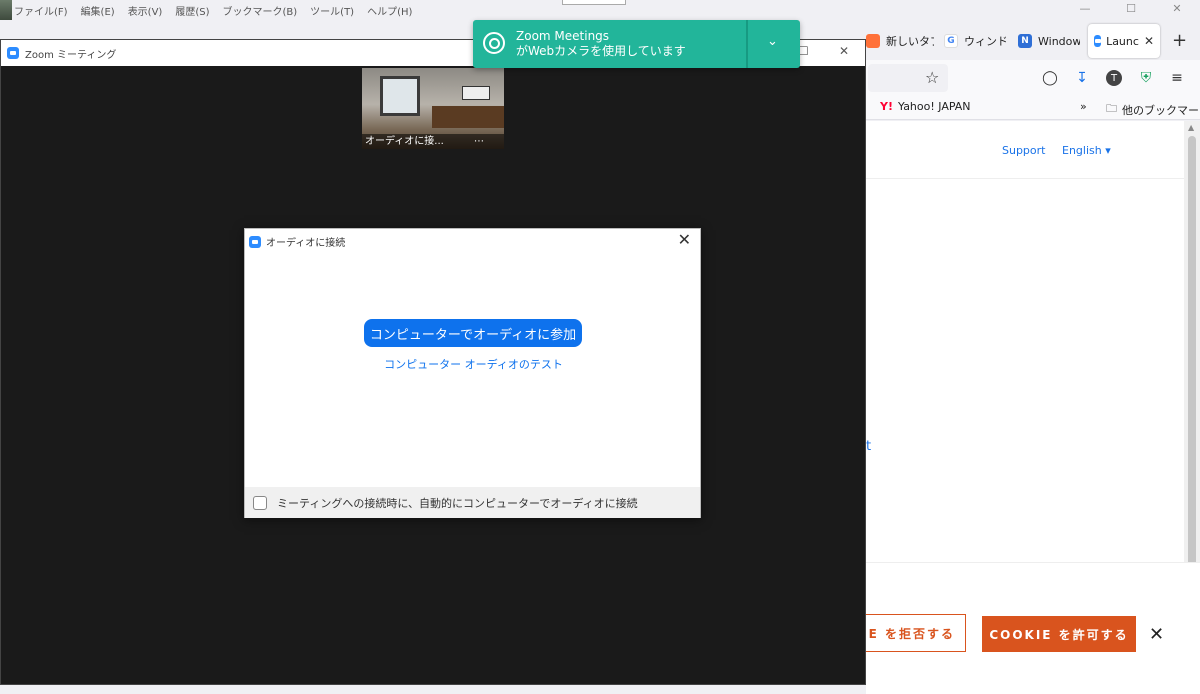  What do you see at coordinates (192, 10) in the screenshot?
I see `menu-history: 履歴(S)` at bounding box center [192, 10].